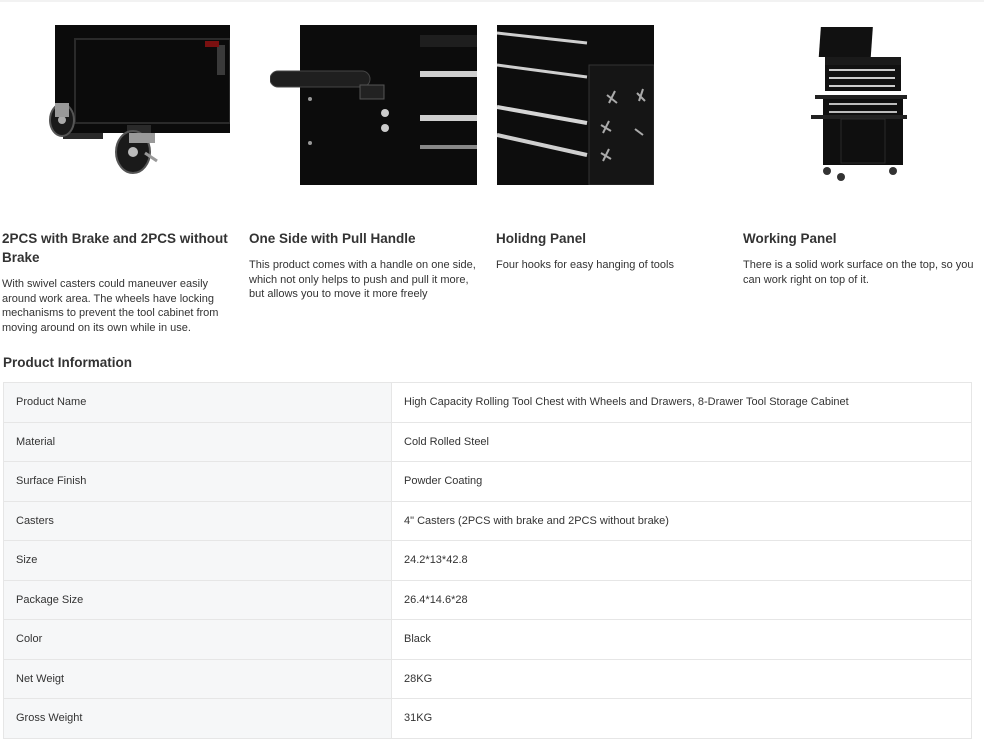 The image size is (984, 751). Describe the element at coordinates (681, 560) in the screenshot. I see `row-value: 24.2*13*42.8` at that location.